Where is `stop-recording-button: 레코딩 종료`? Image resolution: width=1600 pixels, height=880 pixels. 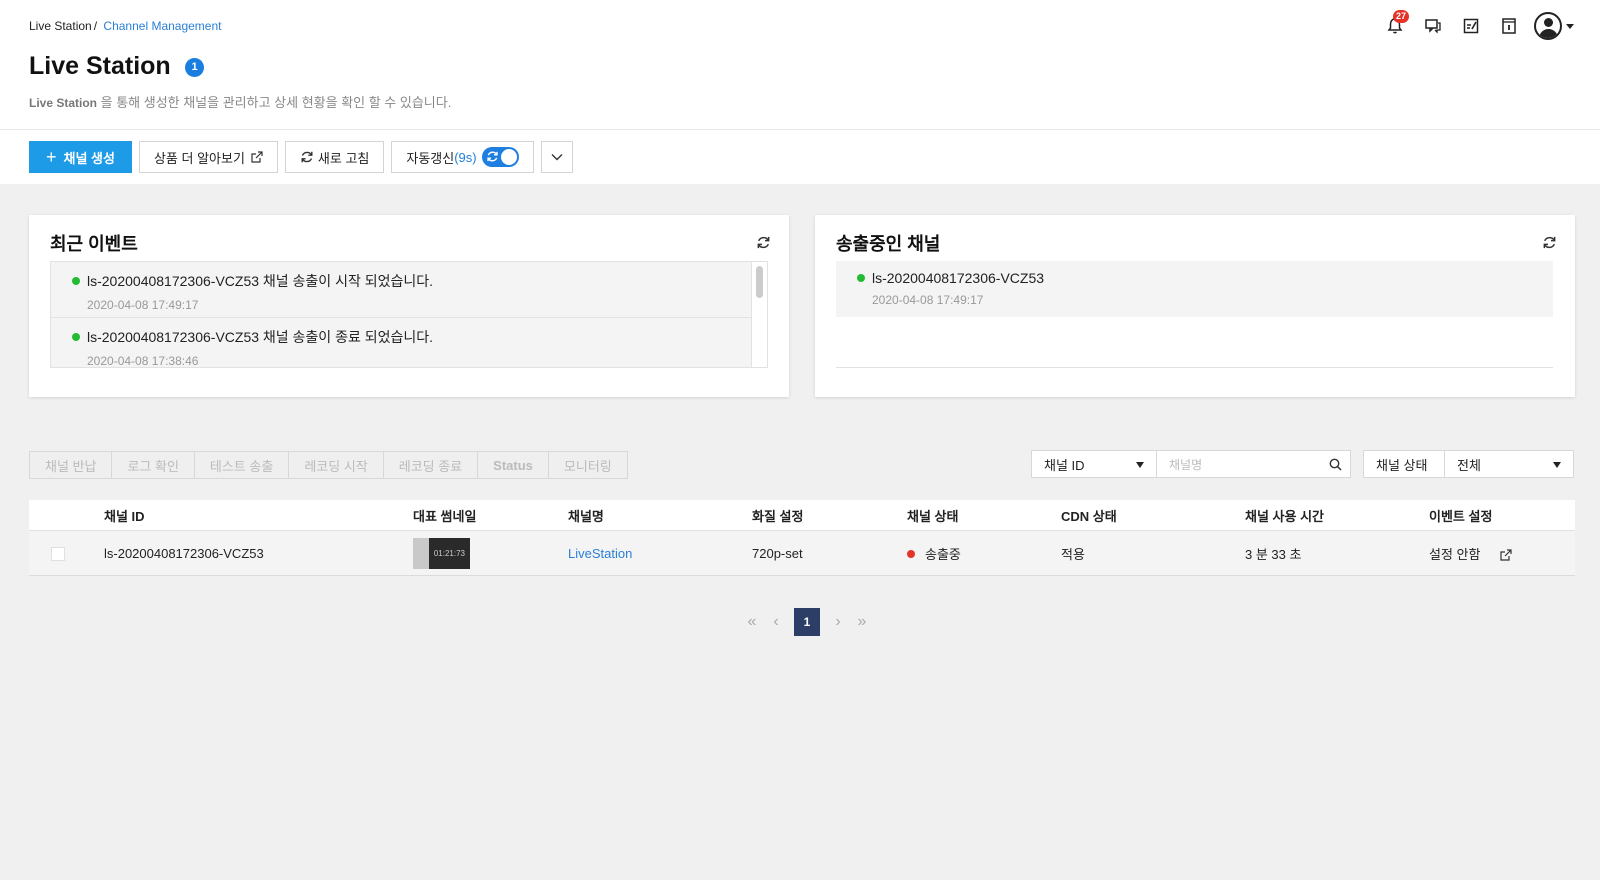 stop-recording-button: 레코딩 종료 is located at coordinates (430, 465).